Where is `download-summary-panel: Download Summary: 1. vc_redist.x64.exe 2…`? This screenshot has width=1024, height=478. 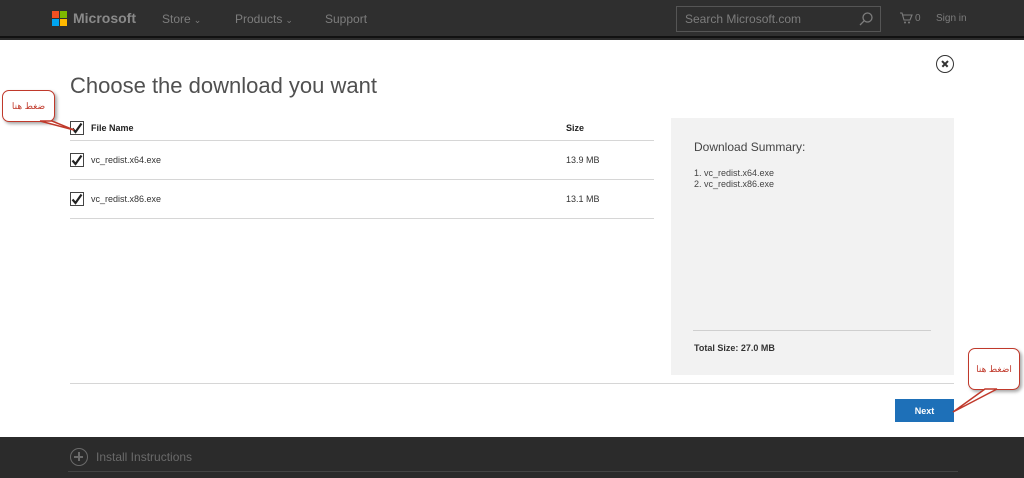 download-summary-panel: Download Summary: 1. vc_redist.x64.exe 2… is located at coordinates (812, 246).